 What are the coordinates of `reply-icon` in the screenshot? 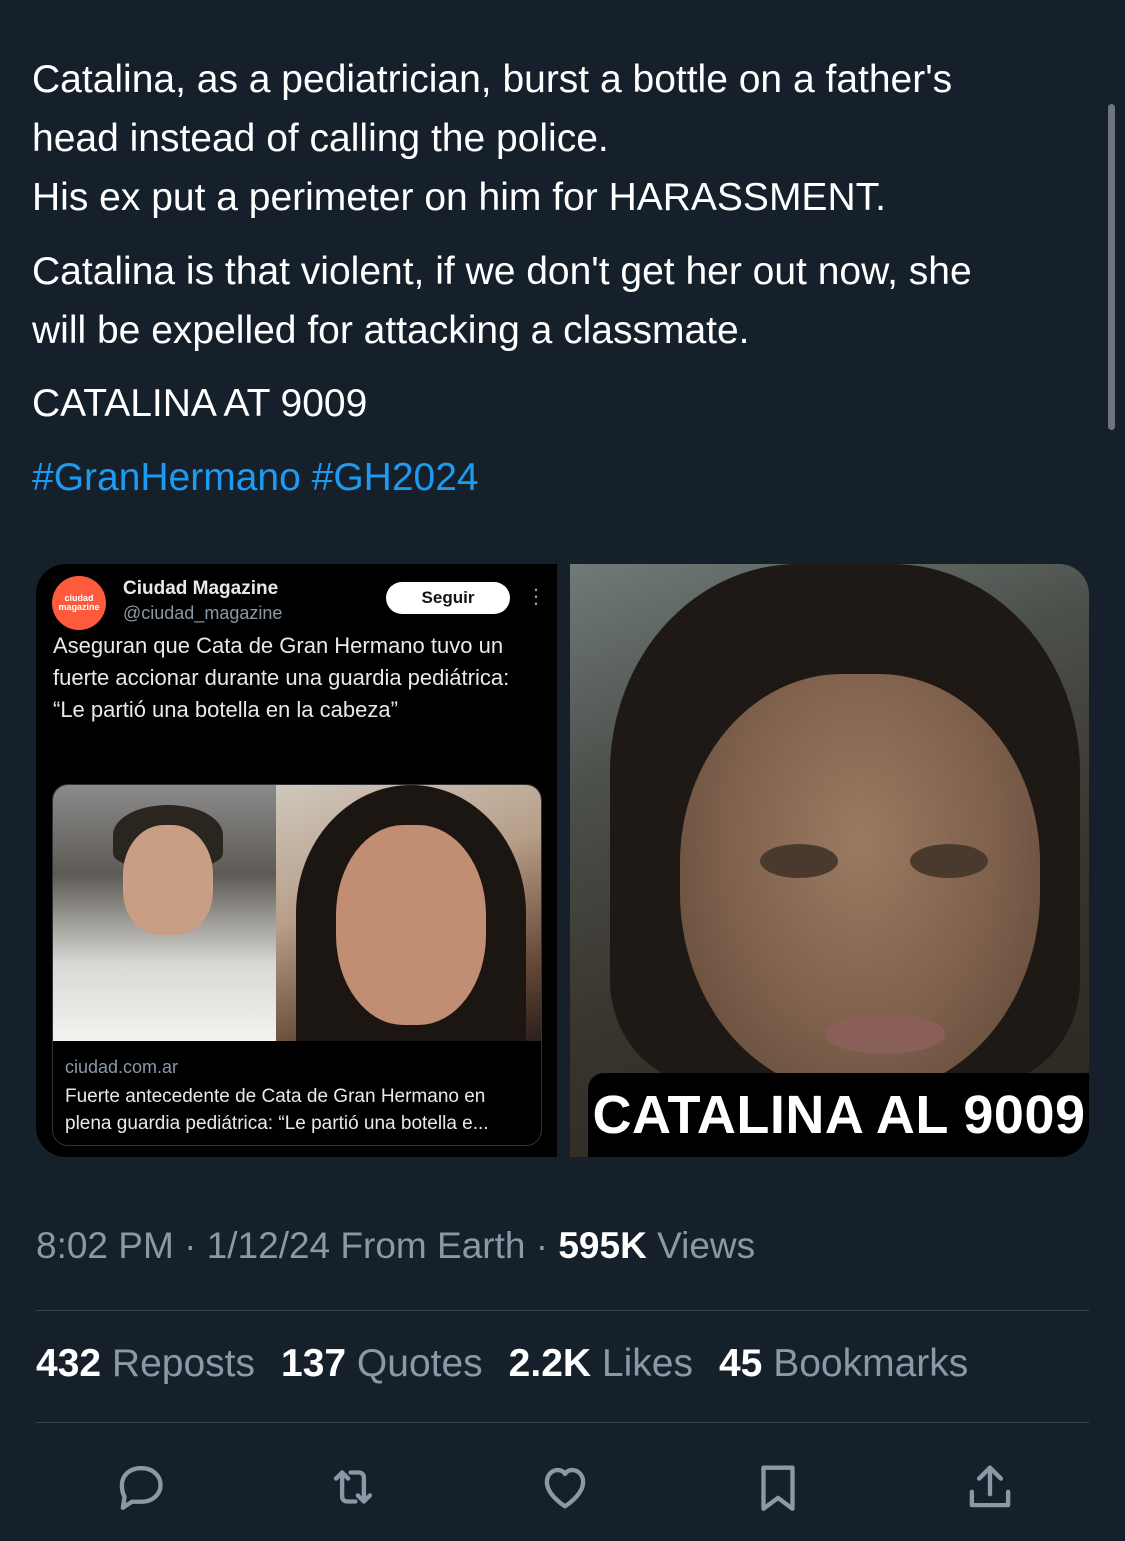 It's located at (141, 1487).